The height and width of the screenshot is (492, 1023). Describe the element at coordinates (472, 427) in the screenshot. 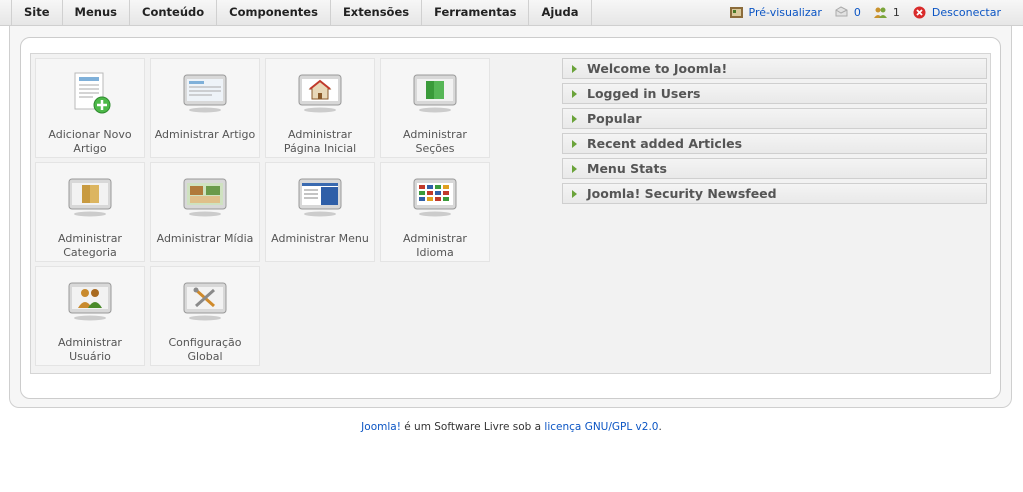

I see `footer-text: é um Software Livre sob a` at that location.